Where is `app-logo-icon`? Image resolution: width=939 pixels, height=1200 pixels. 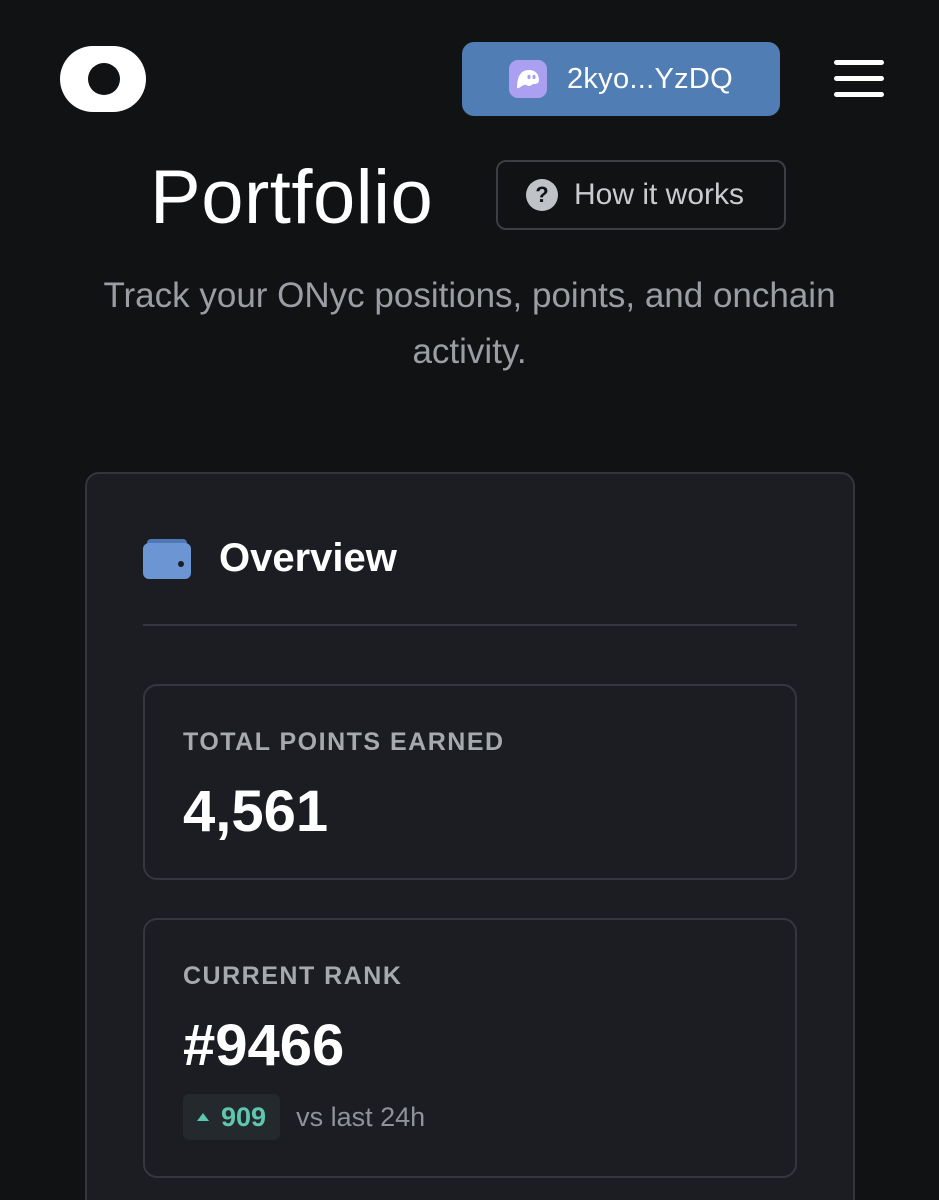
app-logo-icon is located at coordinates (103, 79).